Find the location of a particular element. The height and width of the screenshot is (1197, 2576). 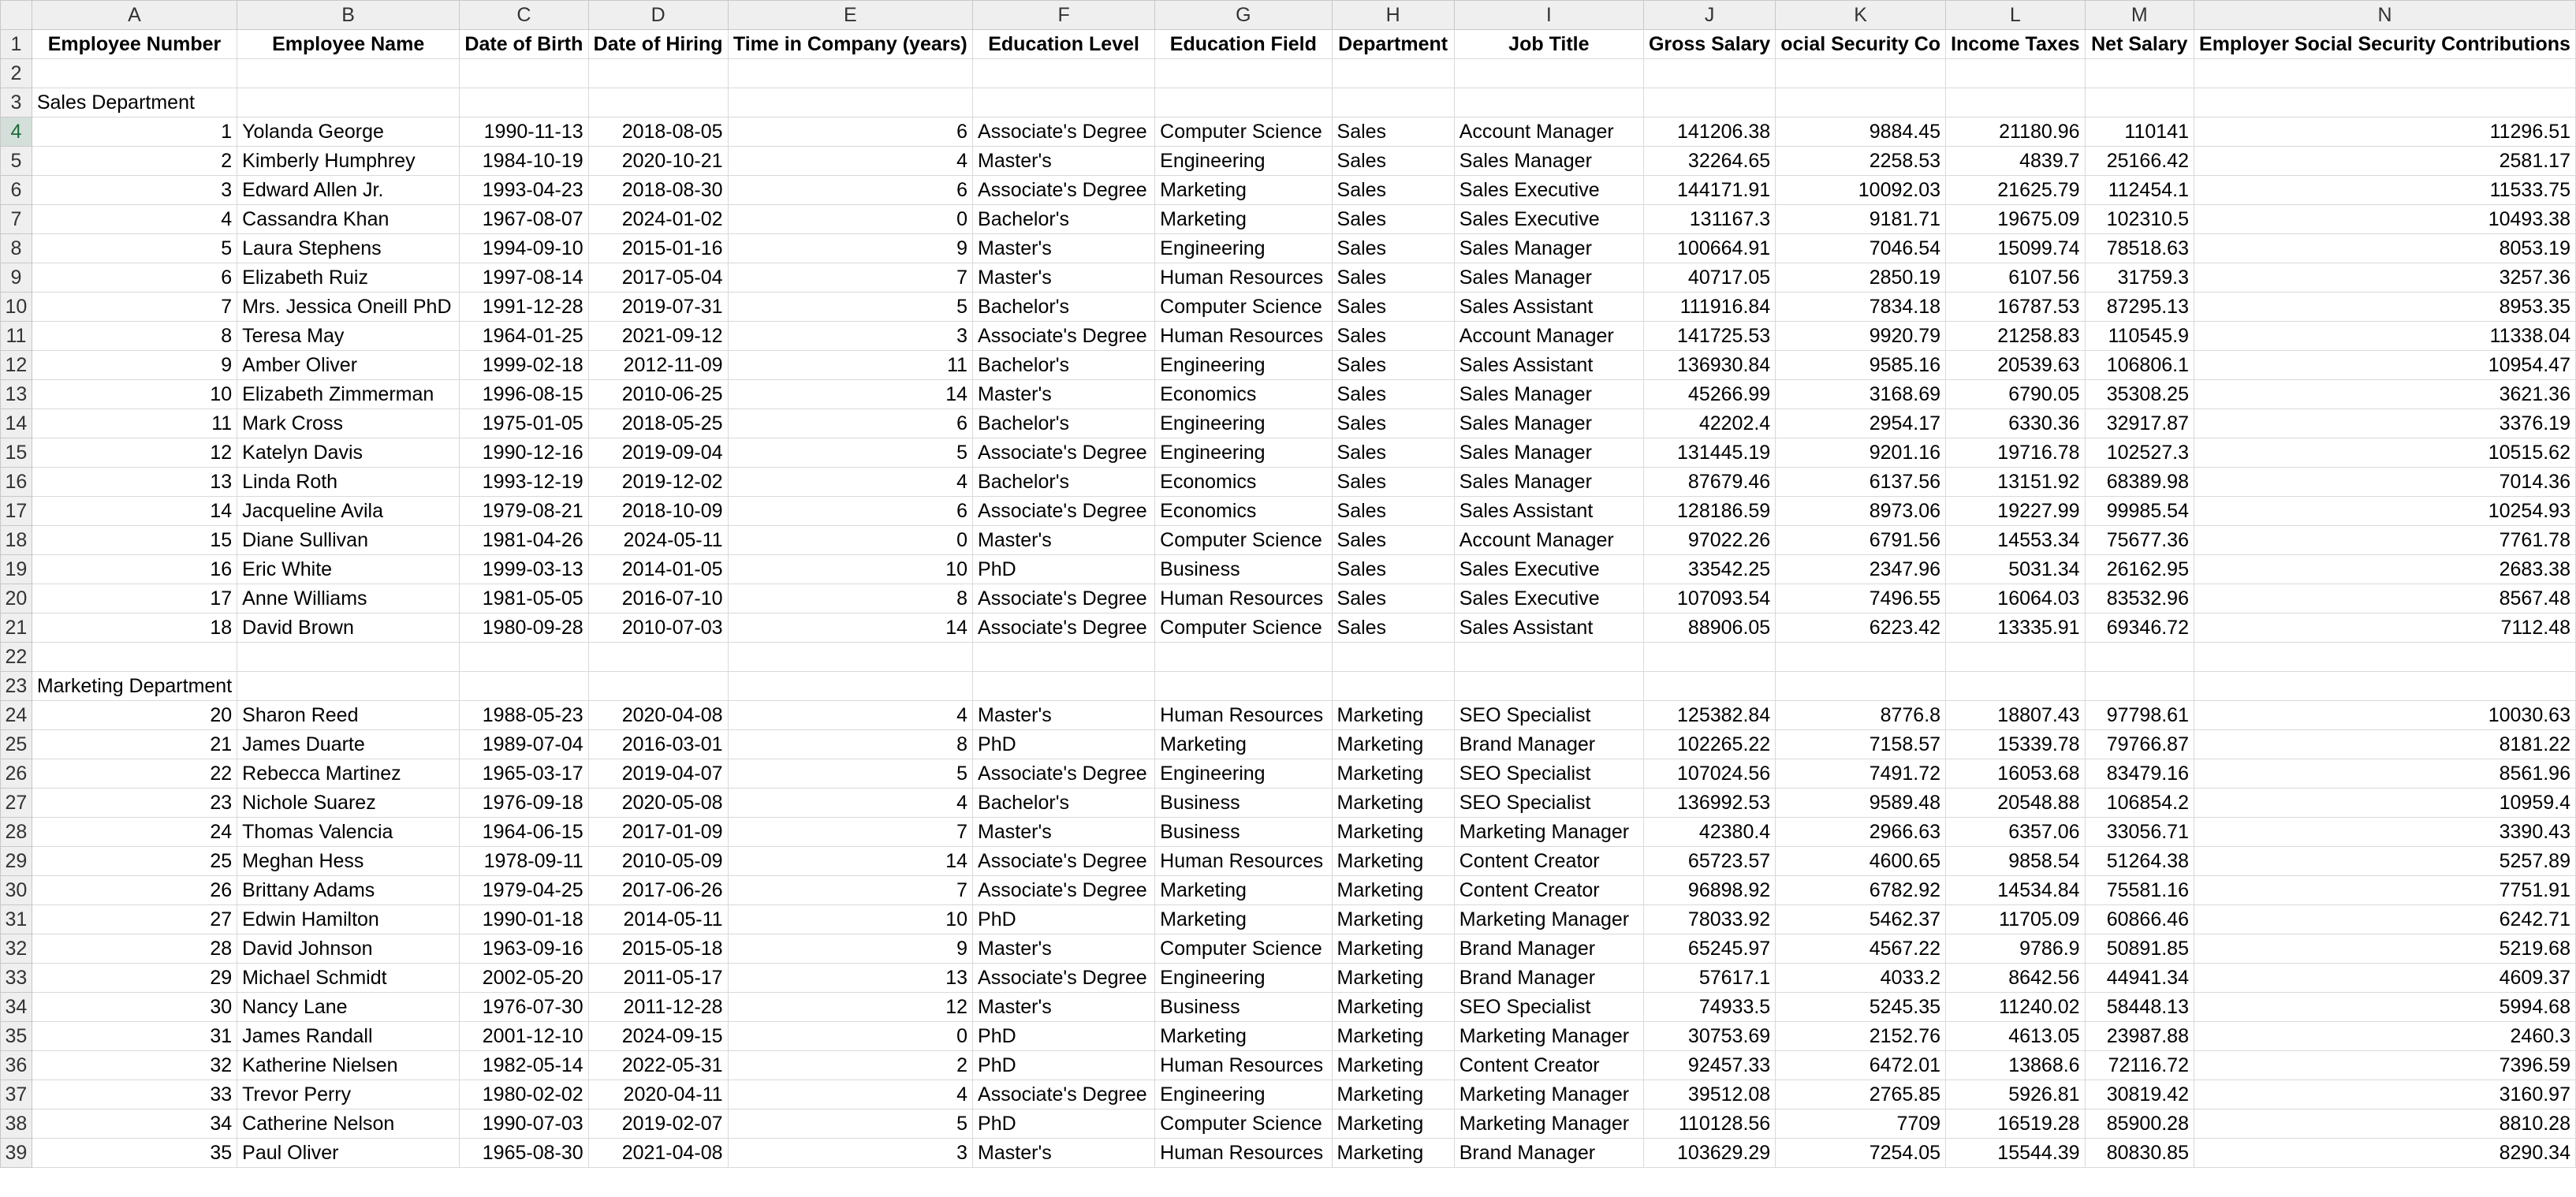

header-cell: Employer Social Security Contributions is located at coordinates (2385, 44).